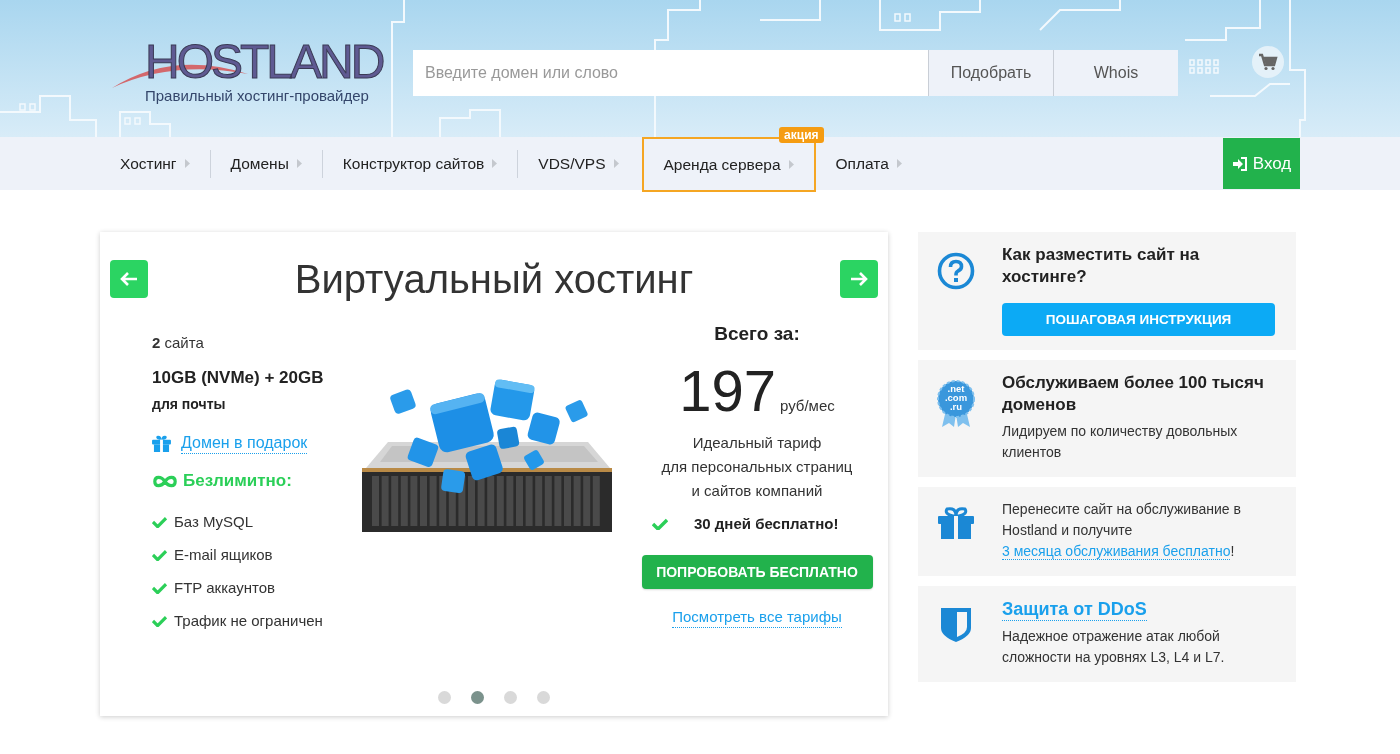  Describe the element at coordinates (237, 481) in the screenshot. I see `unlimited-label: Безлимитно:` at that location.